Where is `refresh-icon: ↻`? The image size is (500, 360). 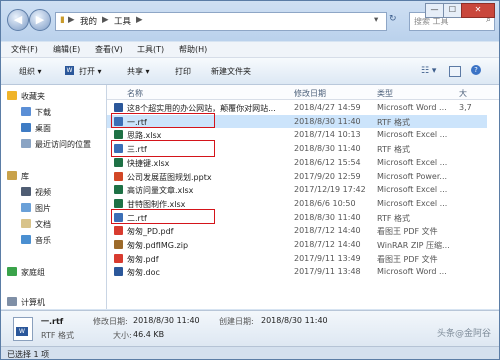
refresh-icon: ↻ is located at coordinates (393, 19).